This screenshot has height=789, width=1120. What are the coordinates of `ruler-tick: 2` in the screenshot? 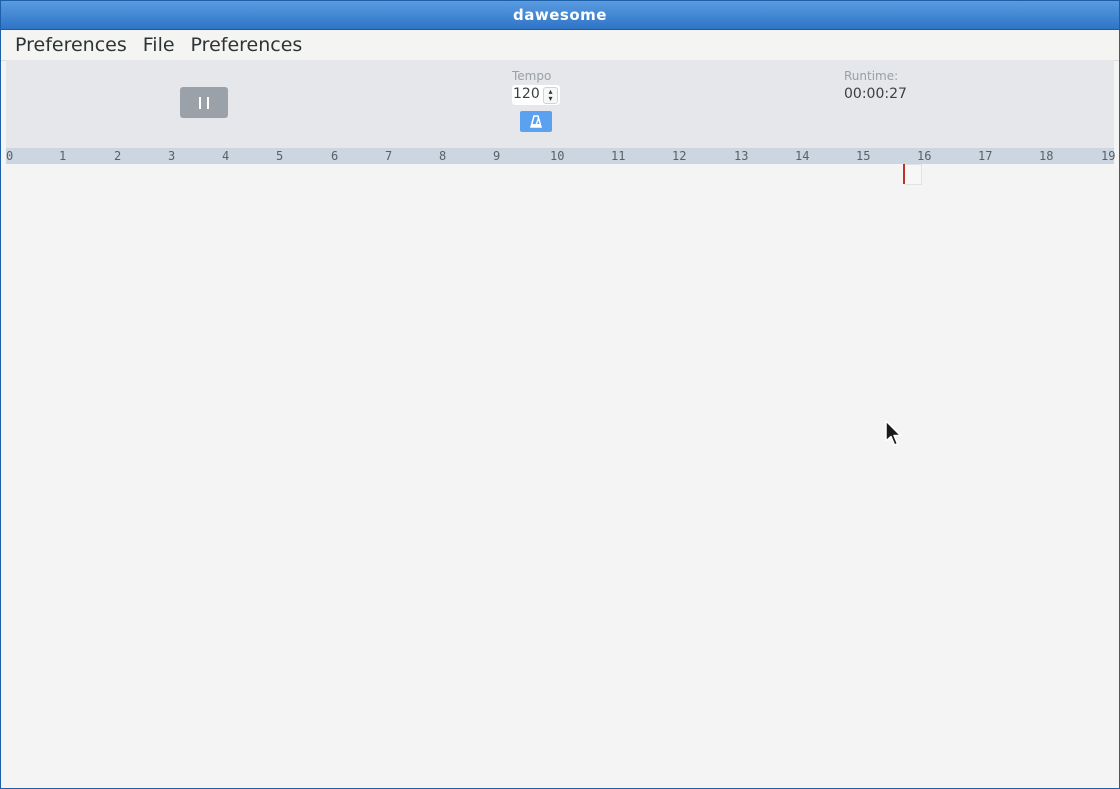 It's located at (118, 156).